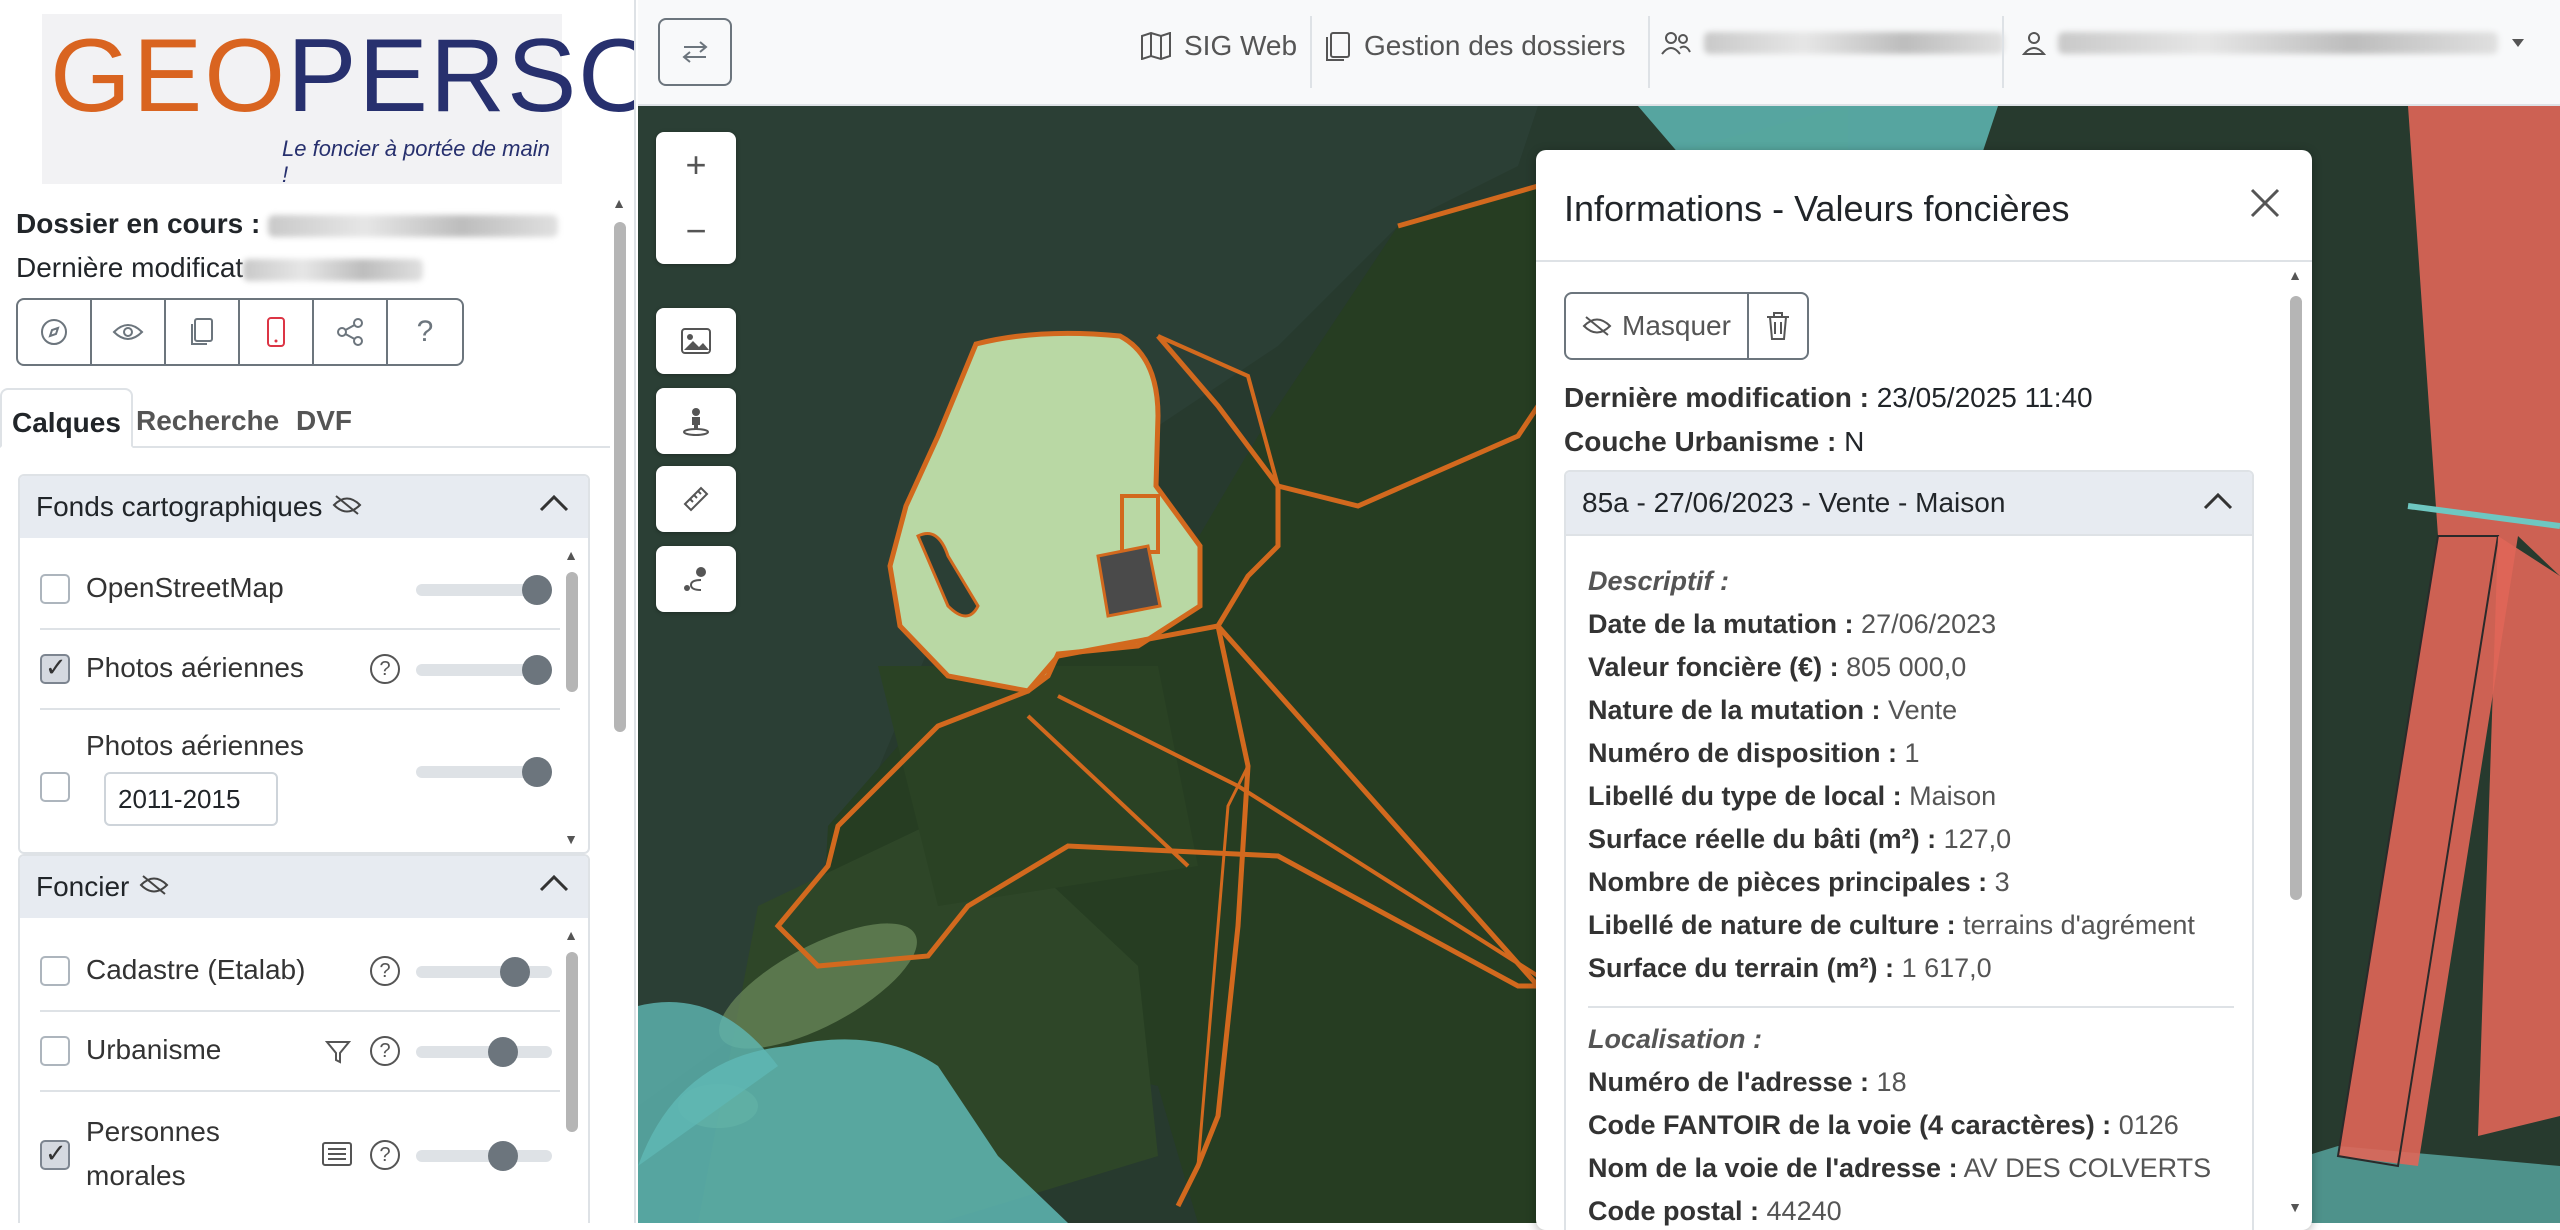 The height and width of the screenshot is (1230, 2560). What do you see at coordinates (1984, 397) in the screenshot?
I see `last-mod-value: 23/05/2025 11:40` at bounding box center [1984, 397].